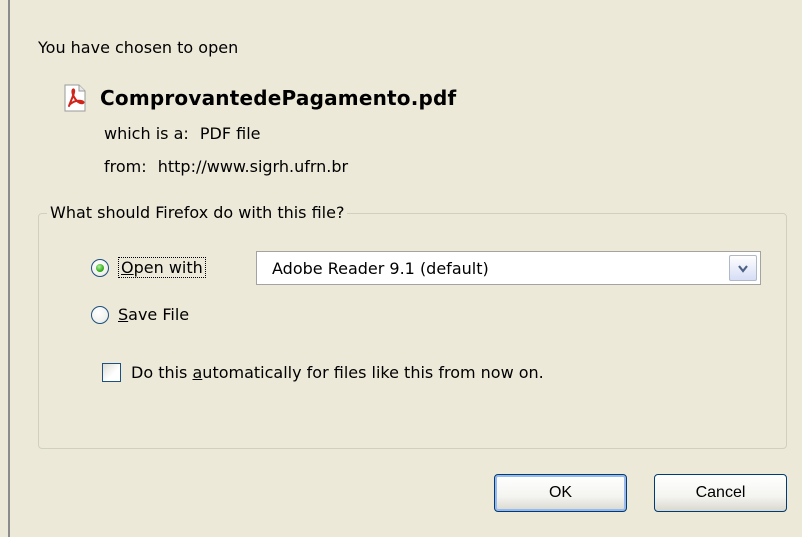  I want to click on file-source-url: http://www.sigrh.ufrn.br, so click(253, 166).